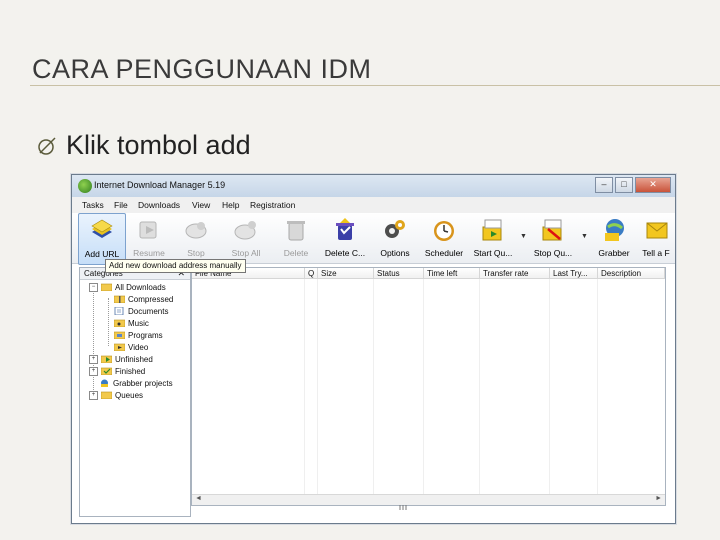 The width and height of the screenshot is (720, 540). What do you see at coordinates (403, 503) in the screenshot?
I see `scroll-thumb` at bounding box center [403, 503].